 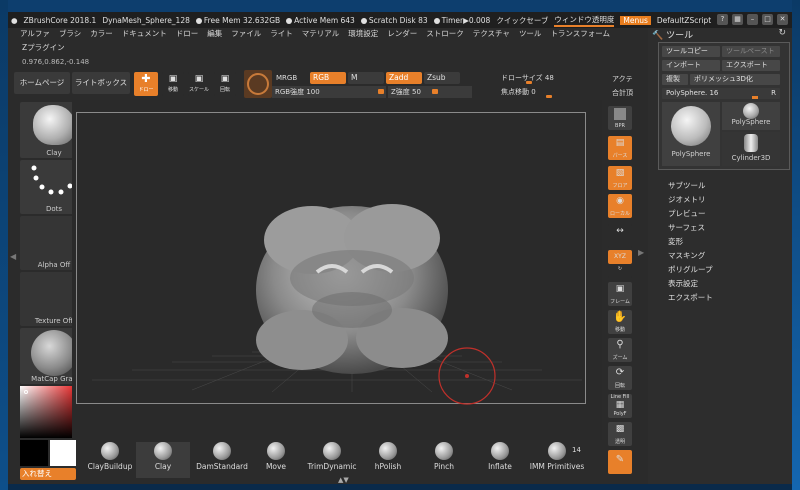 What do you see at coordinates (444, 460) in the screenshot?
I see `brush-pinch: Pinch` at bounding box center [444, 460].